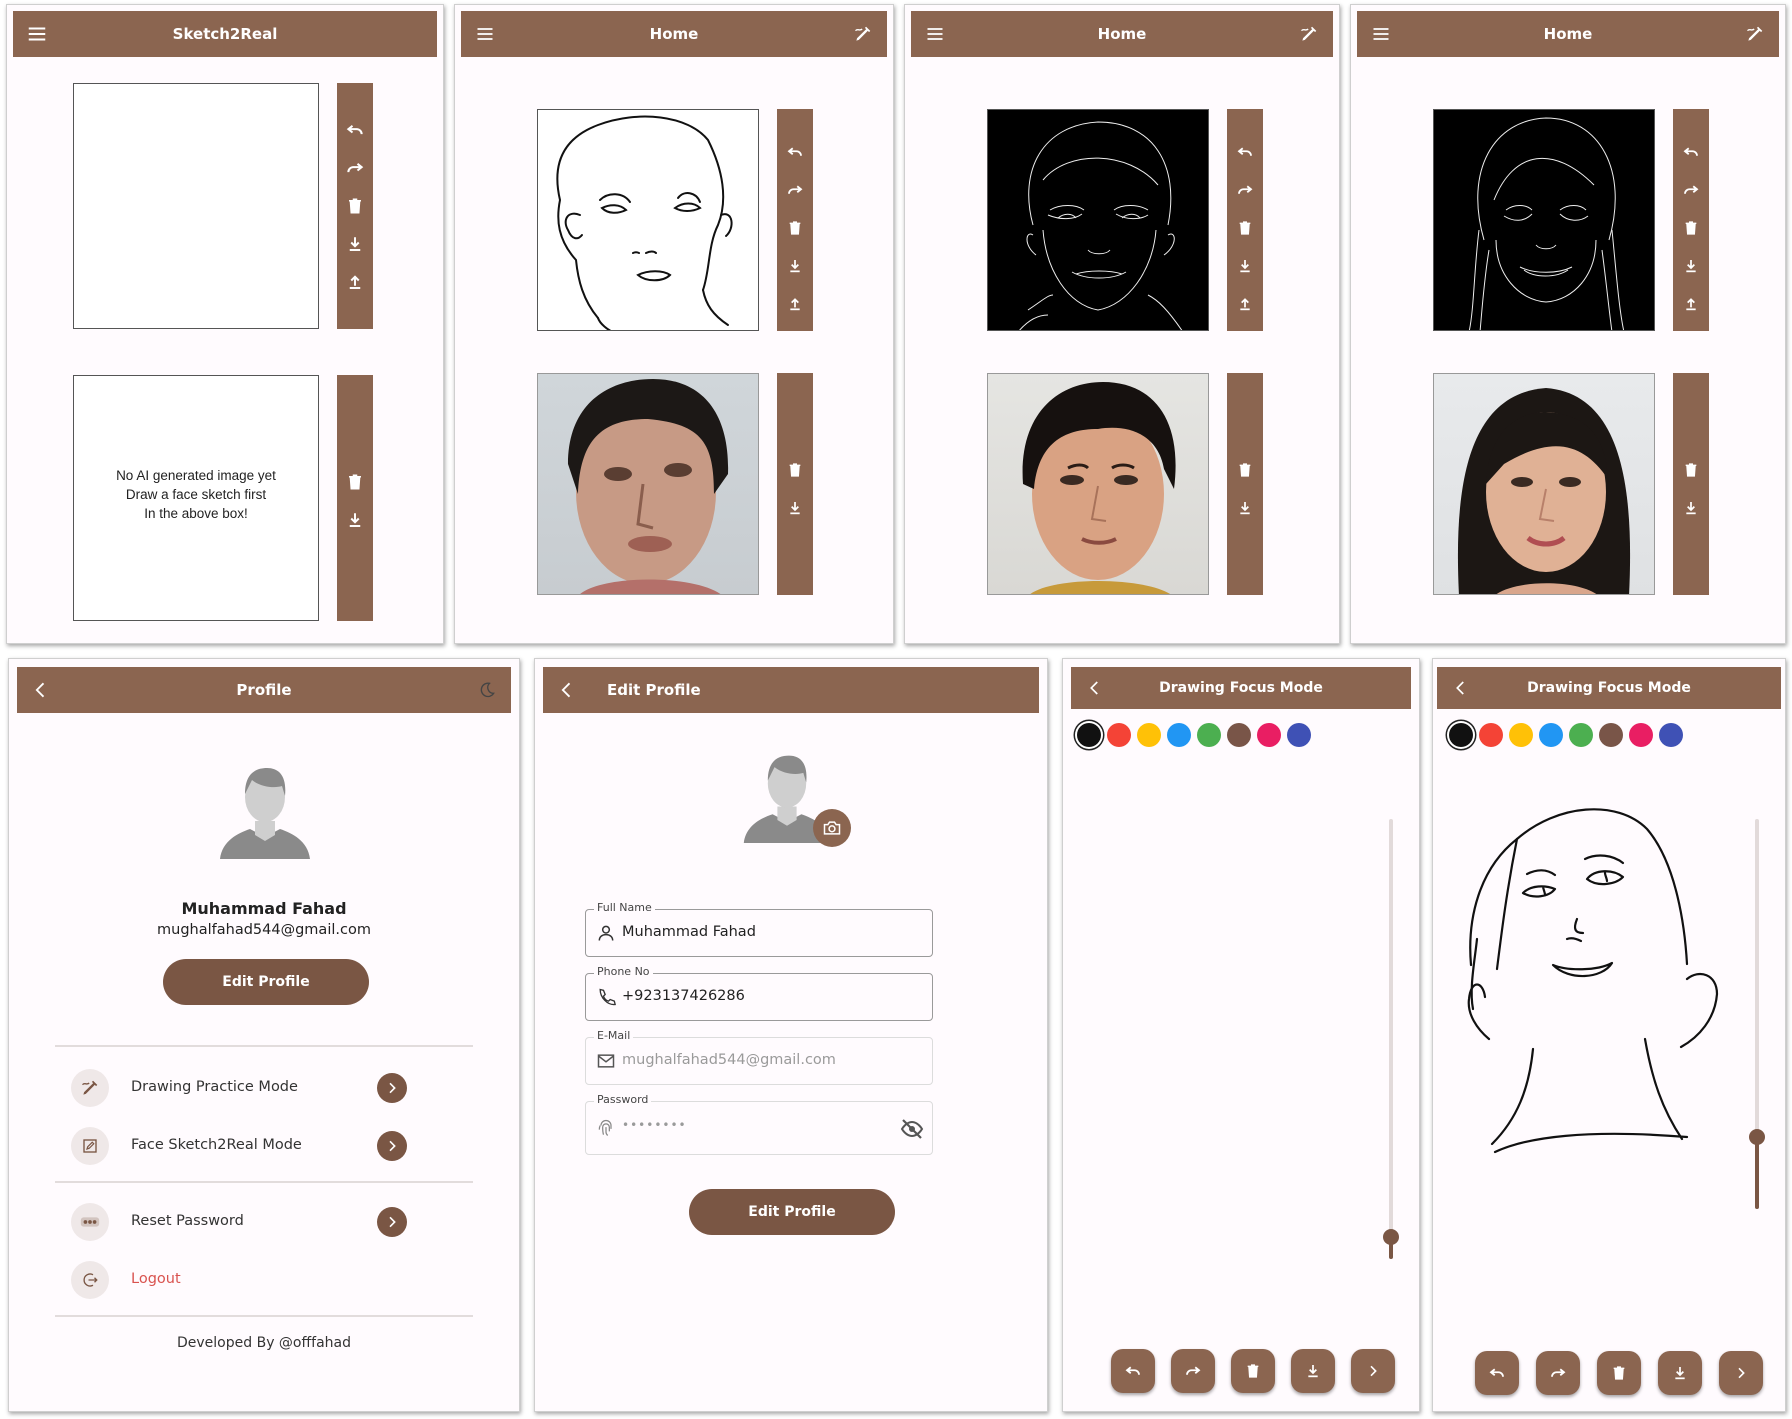  I want to click on camera-icon, so click(832, 828).